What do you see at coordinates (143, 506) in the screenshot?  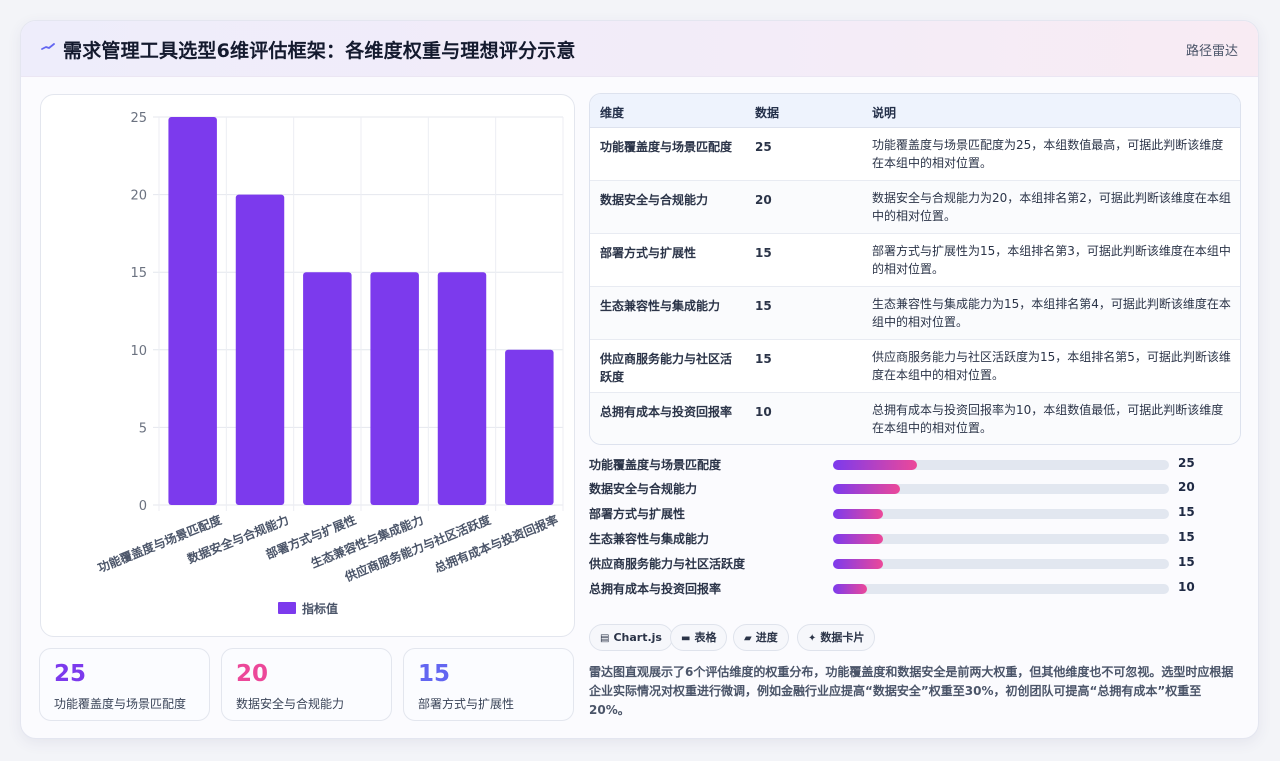 I see `y-tick-label: 0` at bounding box center [143, 506].